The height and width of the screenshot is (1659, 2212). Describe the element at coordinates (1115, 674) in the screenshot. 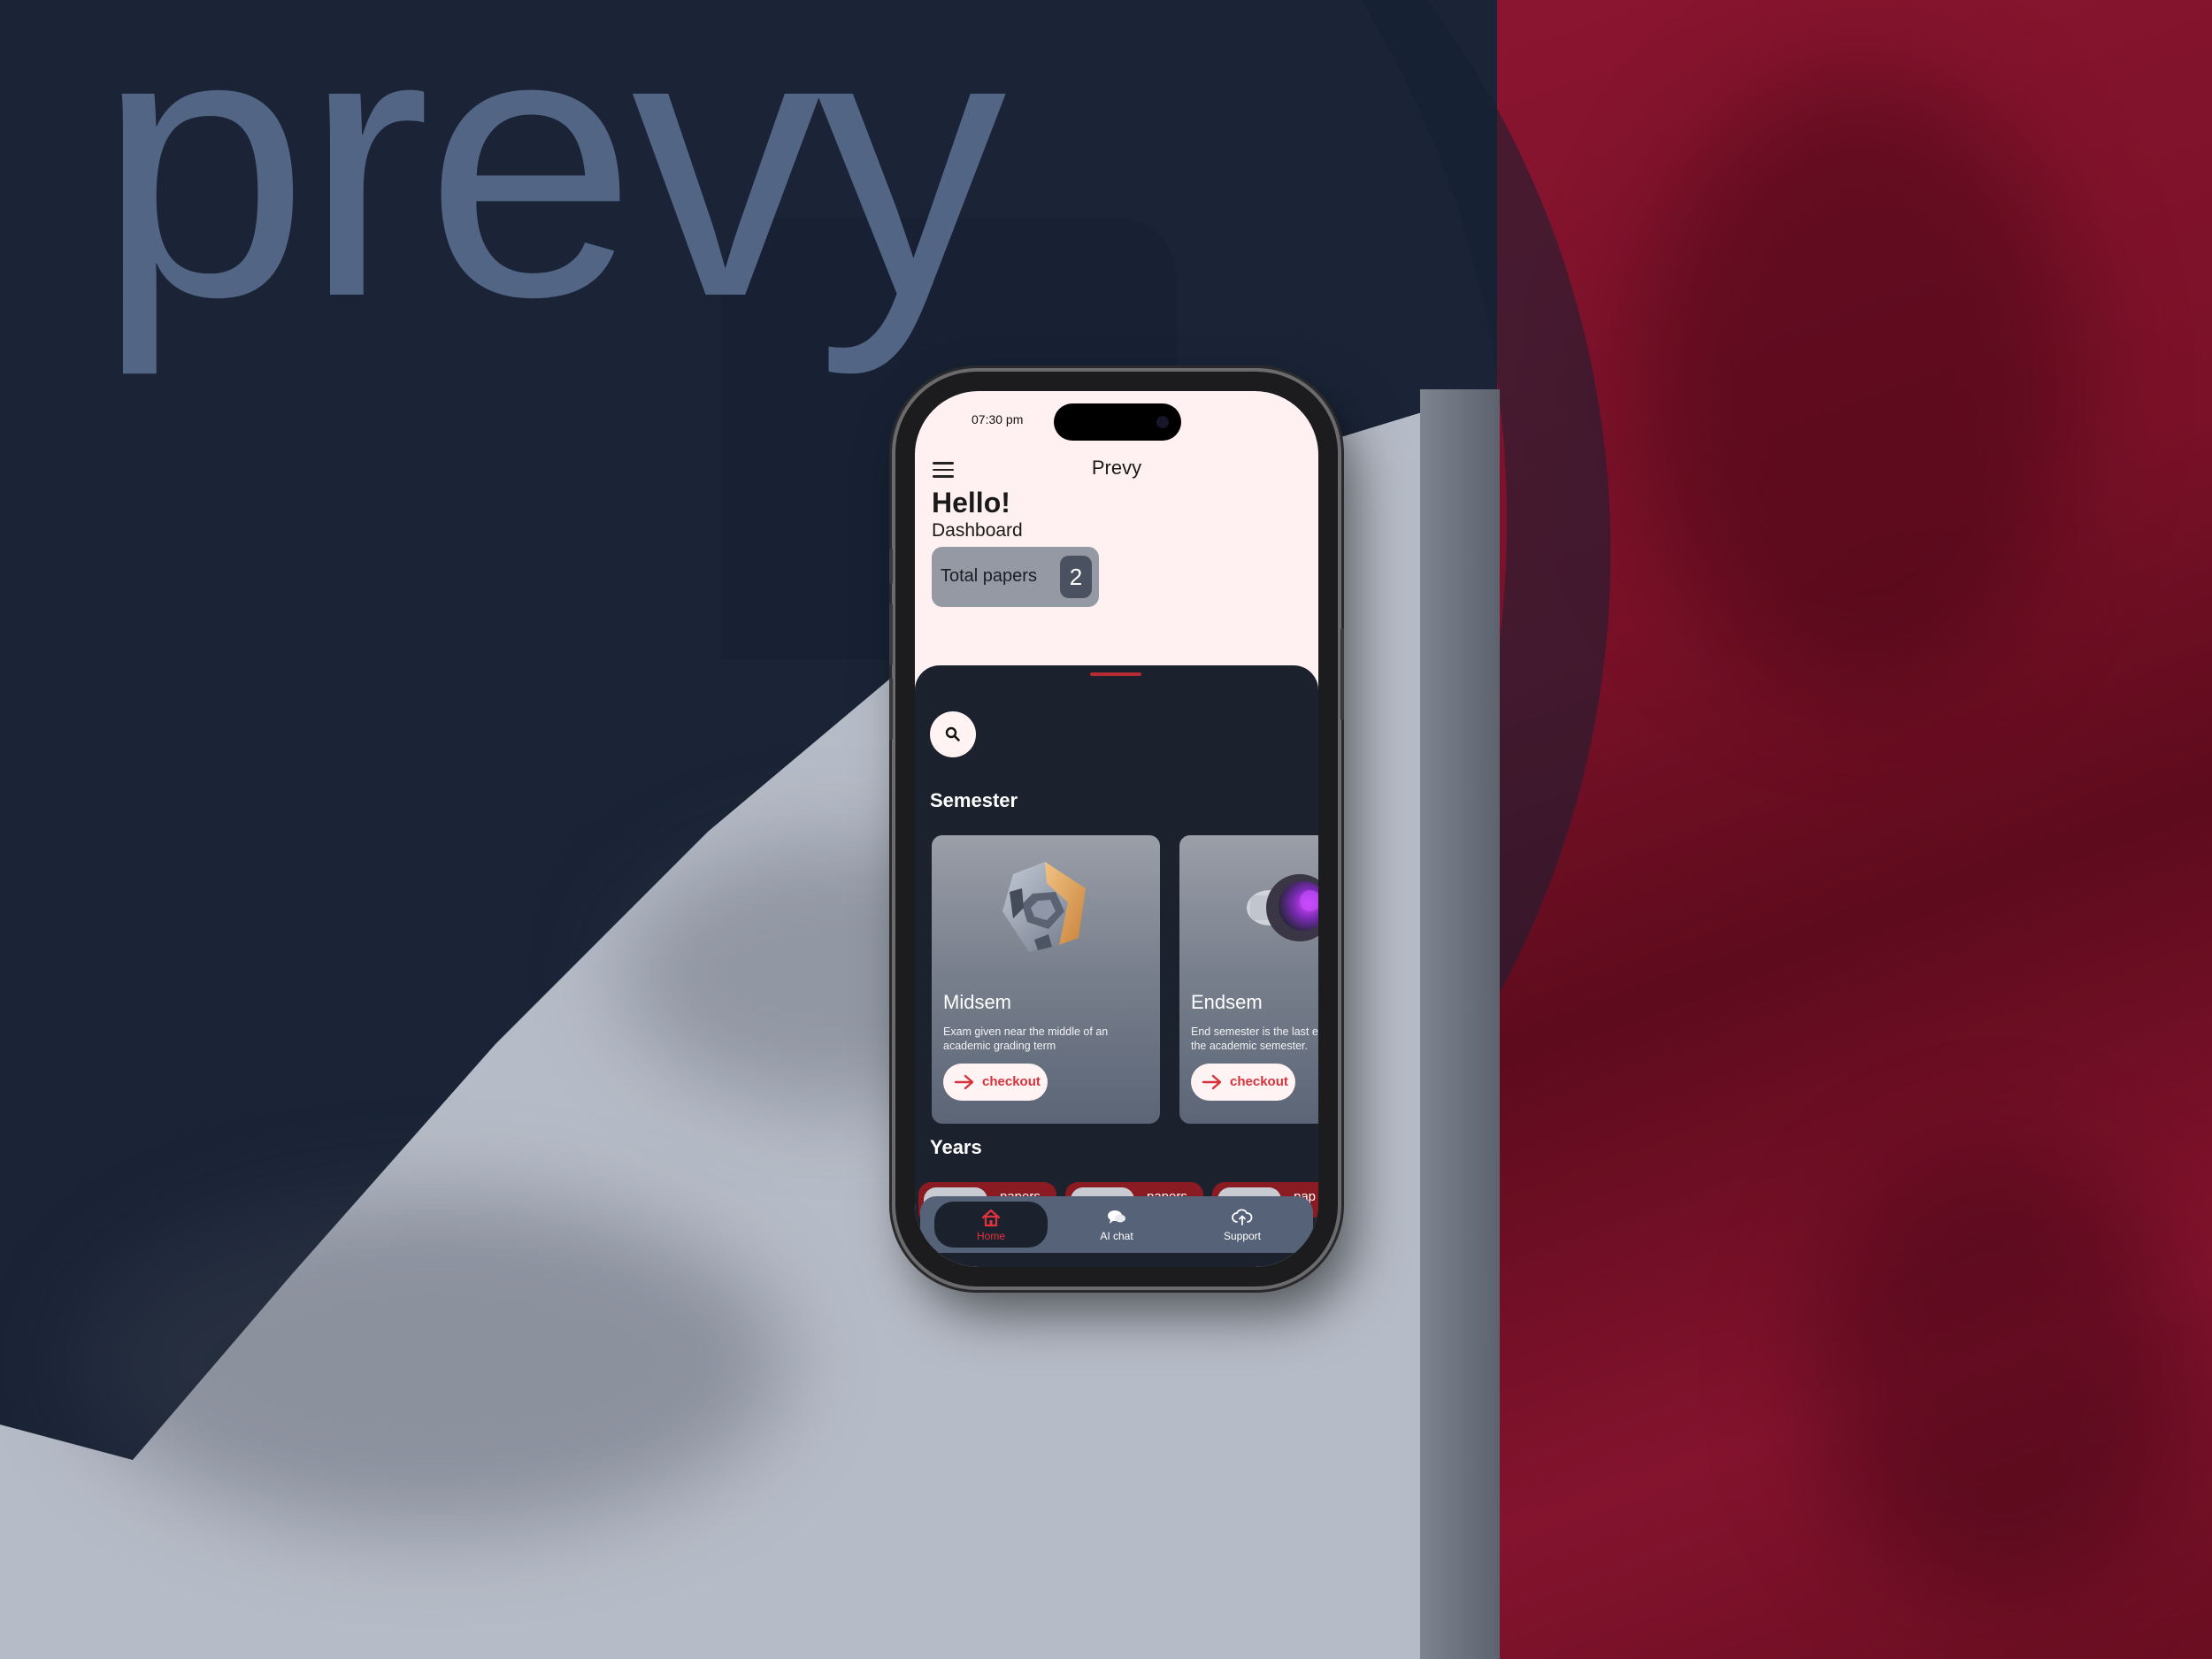

I see `sheet-drag-handle` at that location.